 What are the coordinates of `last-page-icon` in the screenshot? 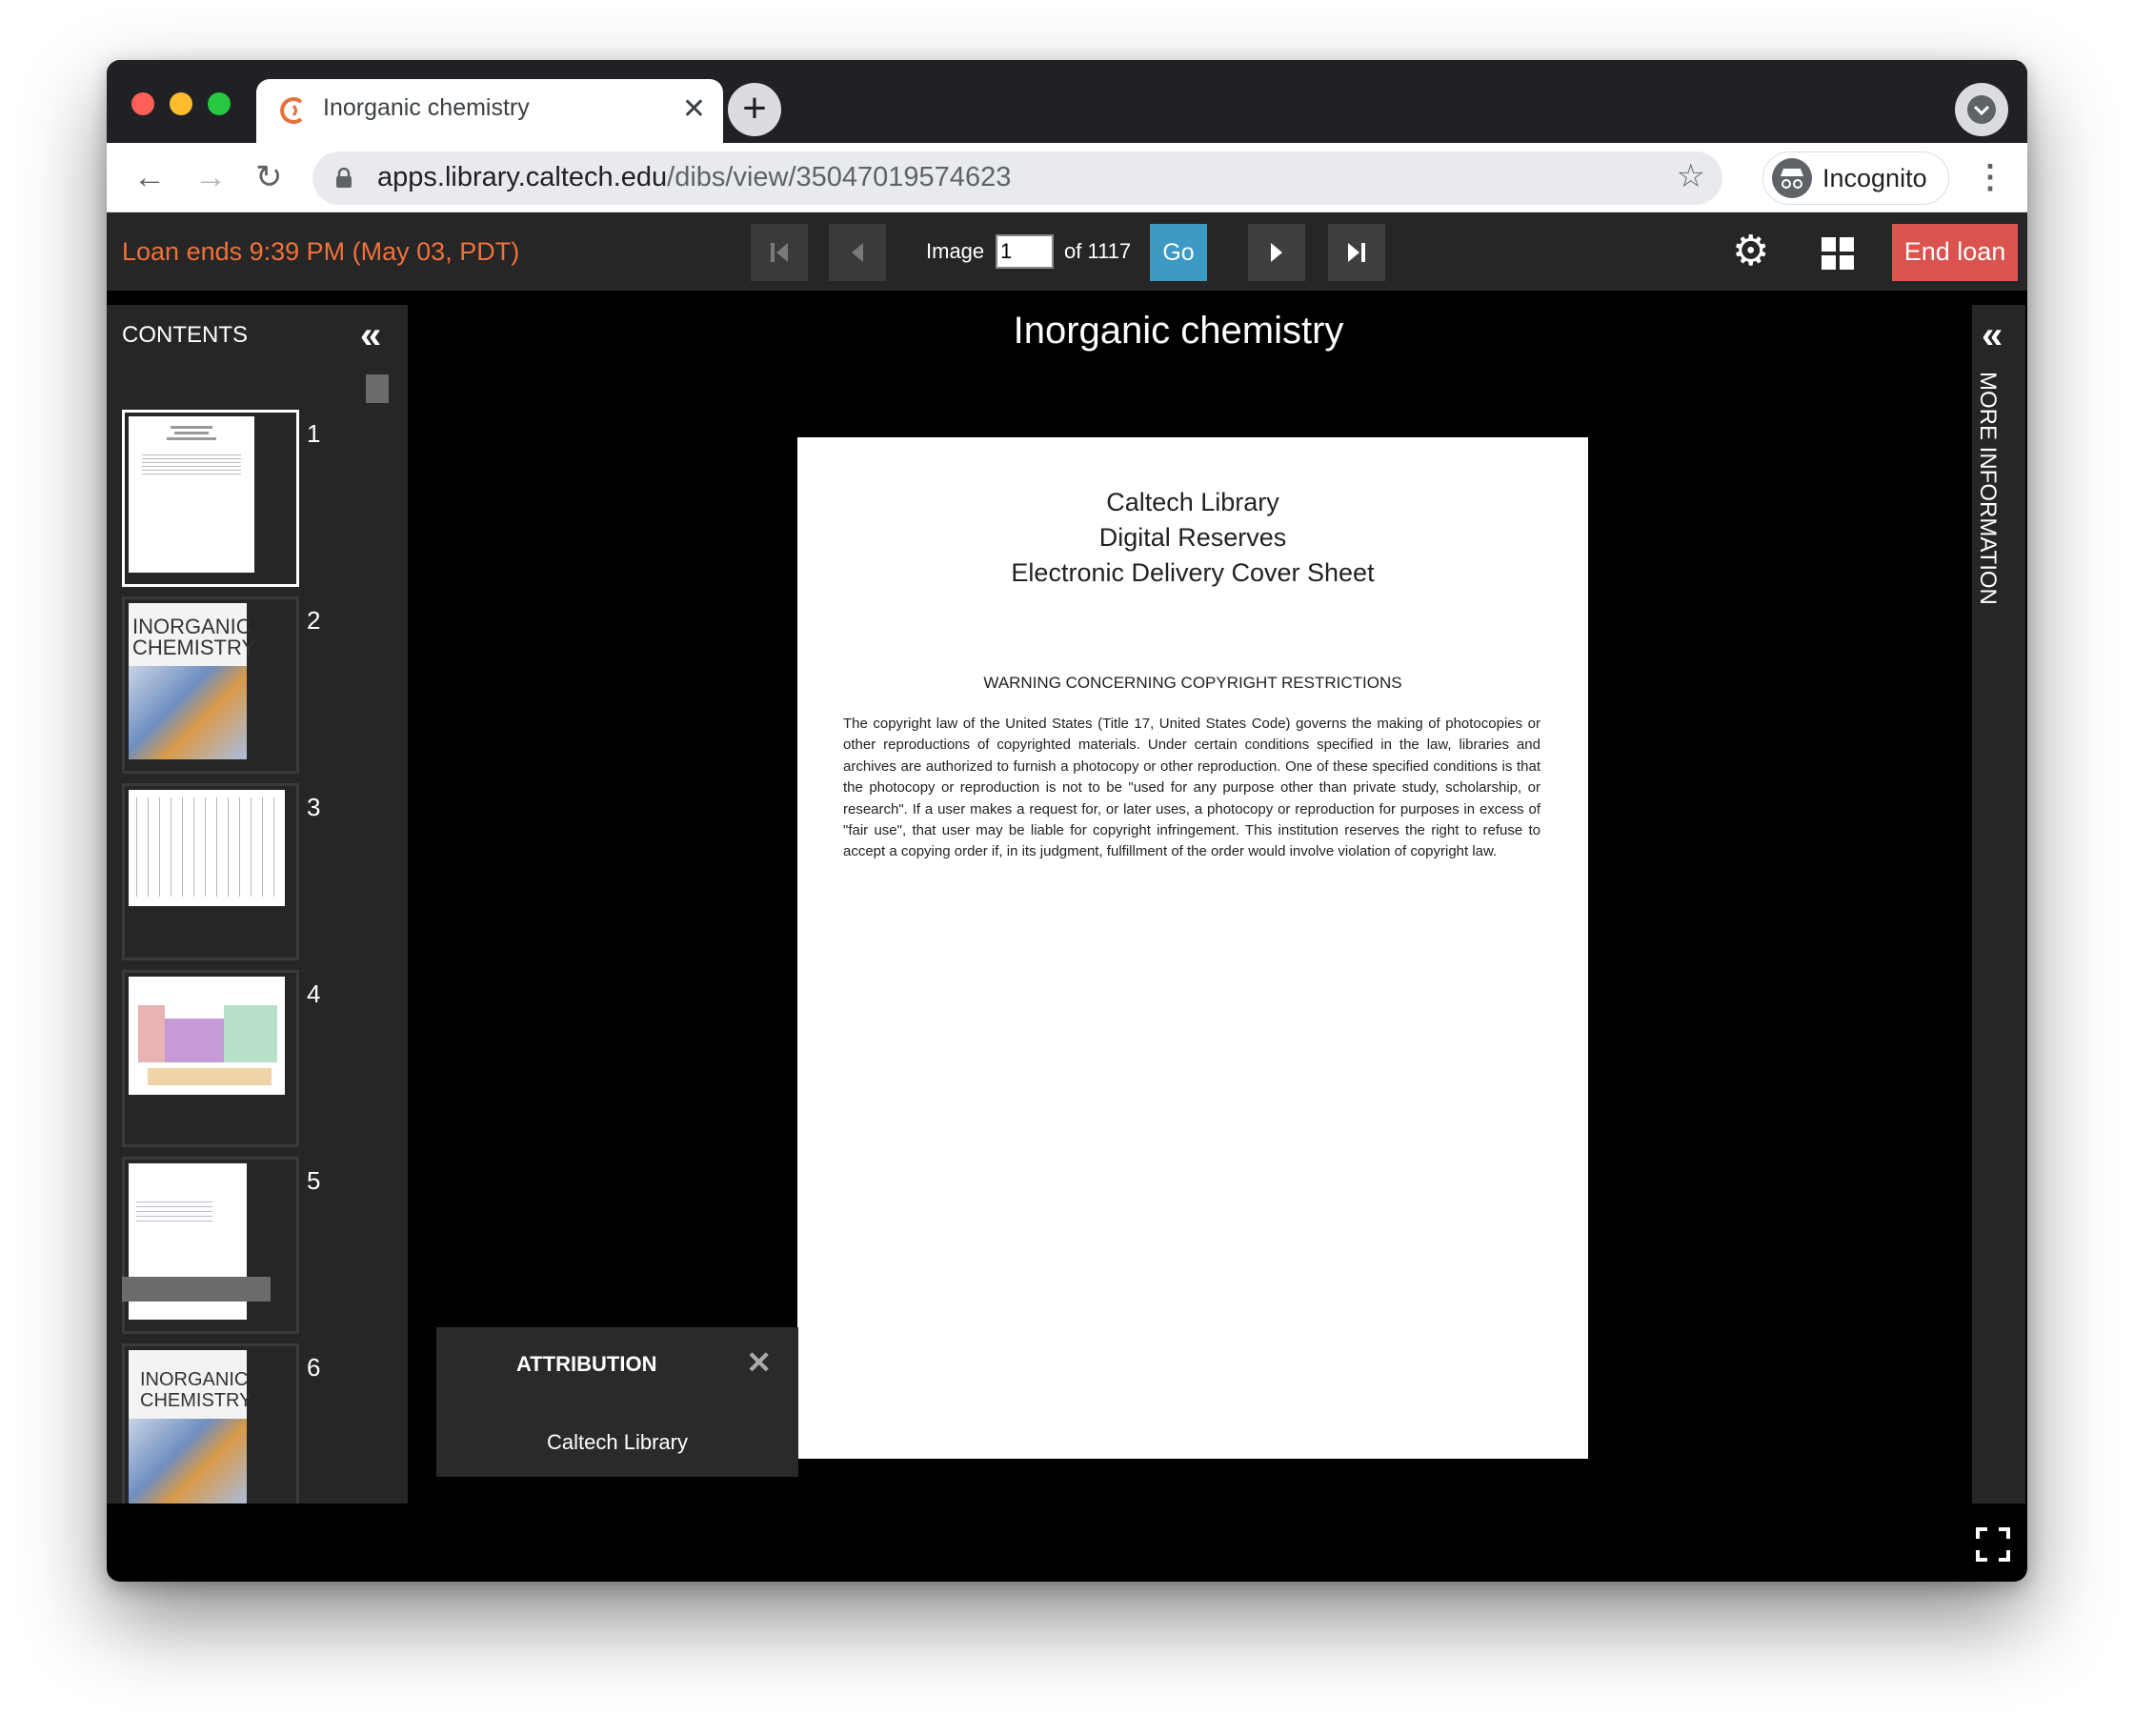 It's located at (1356, 252).